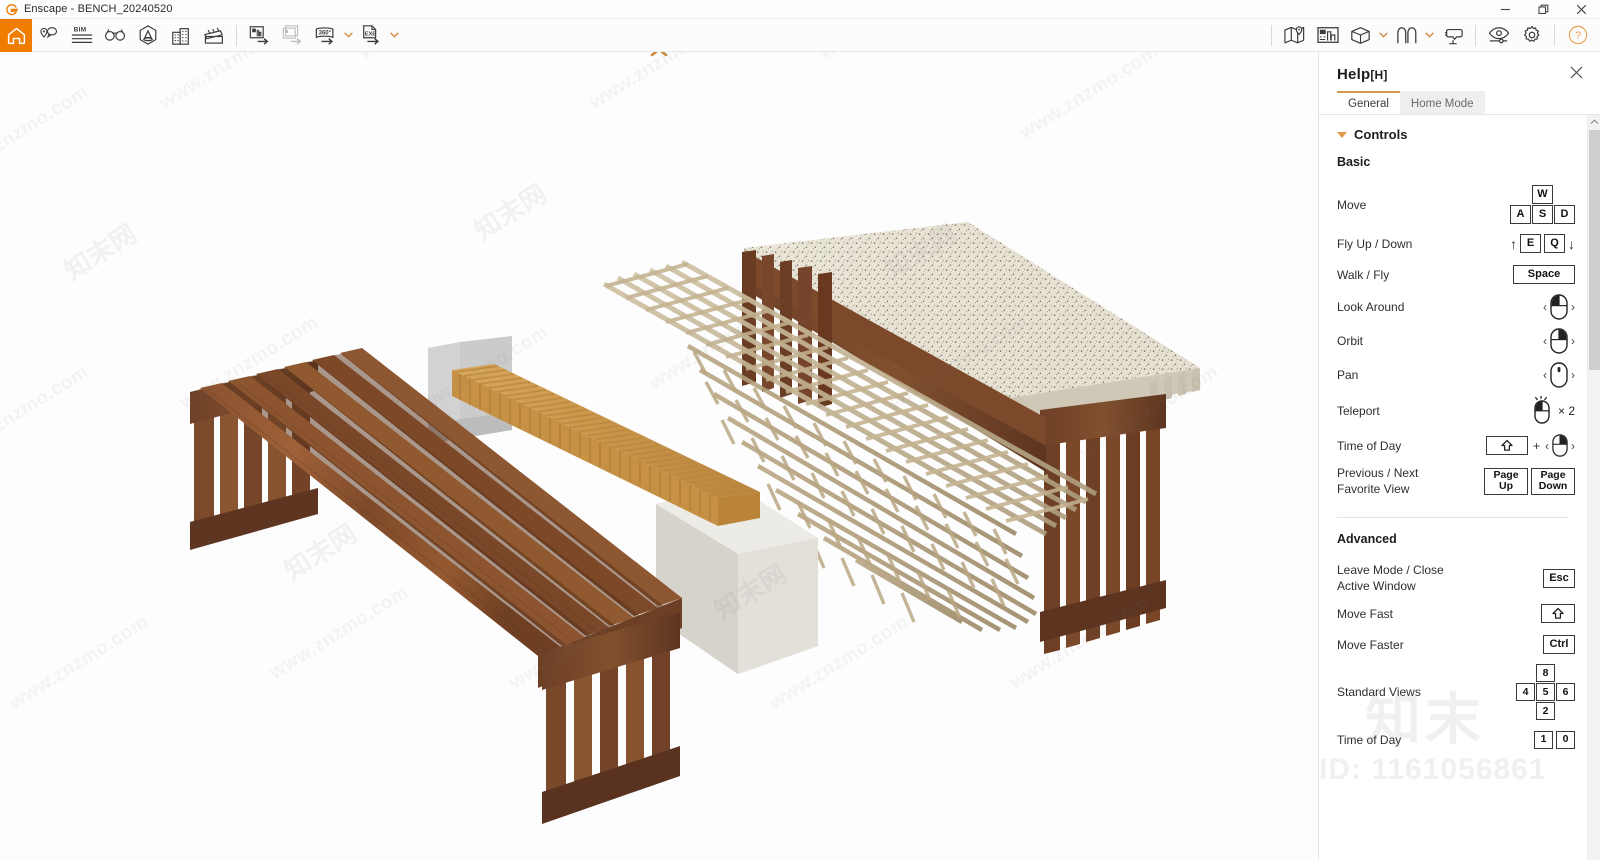 This screenshot has width=1600, height=860. Describe the element at coordinates (1459, 74) in the screenshot. I see `help-panel-header: Help[H]` at that location.